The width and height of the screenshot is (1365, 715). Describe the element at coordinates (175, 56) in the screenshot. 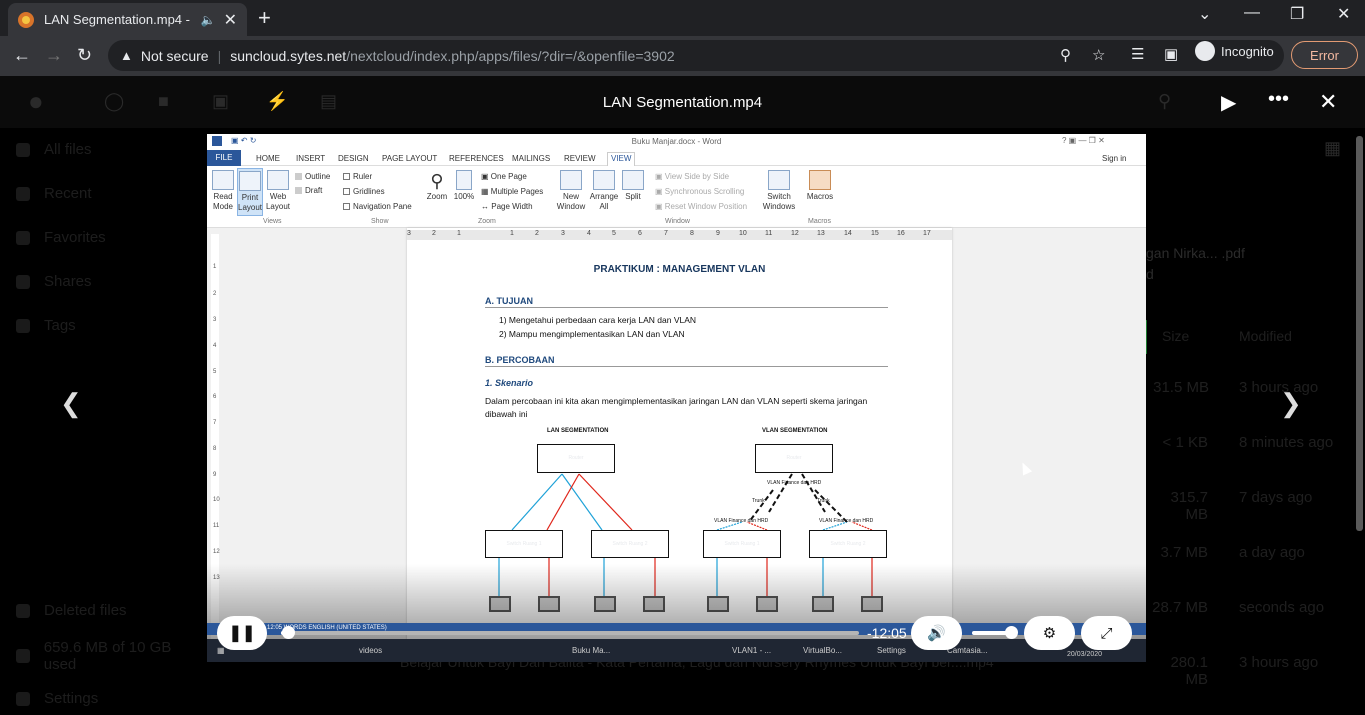

I see `security-label: Not secure` at that location.